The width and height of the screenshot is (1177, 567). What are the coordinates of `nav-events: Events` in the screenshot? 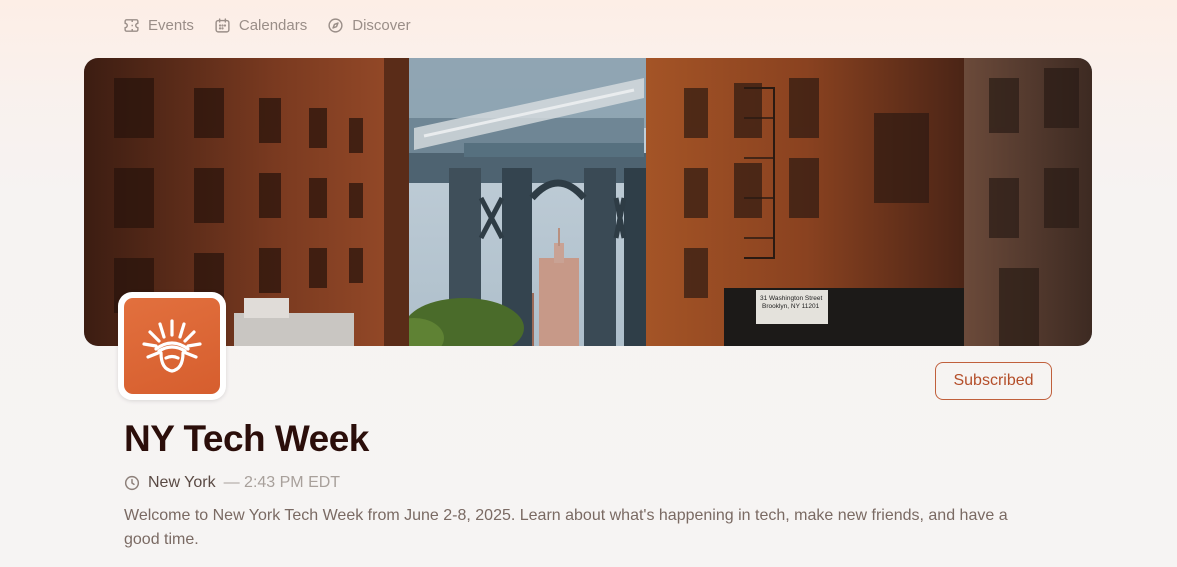 It's located at (158, 25).